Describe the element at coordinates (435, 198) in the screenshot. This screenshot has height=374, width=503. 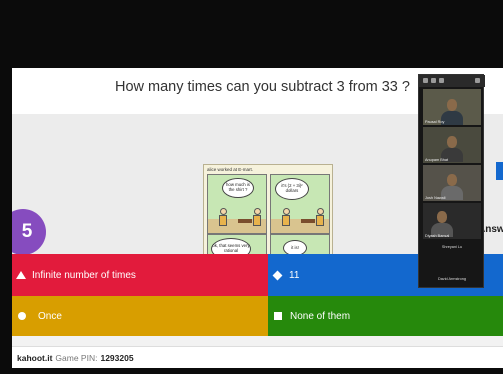
I see `participant-name: Josh Nawali` at that location.